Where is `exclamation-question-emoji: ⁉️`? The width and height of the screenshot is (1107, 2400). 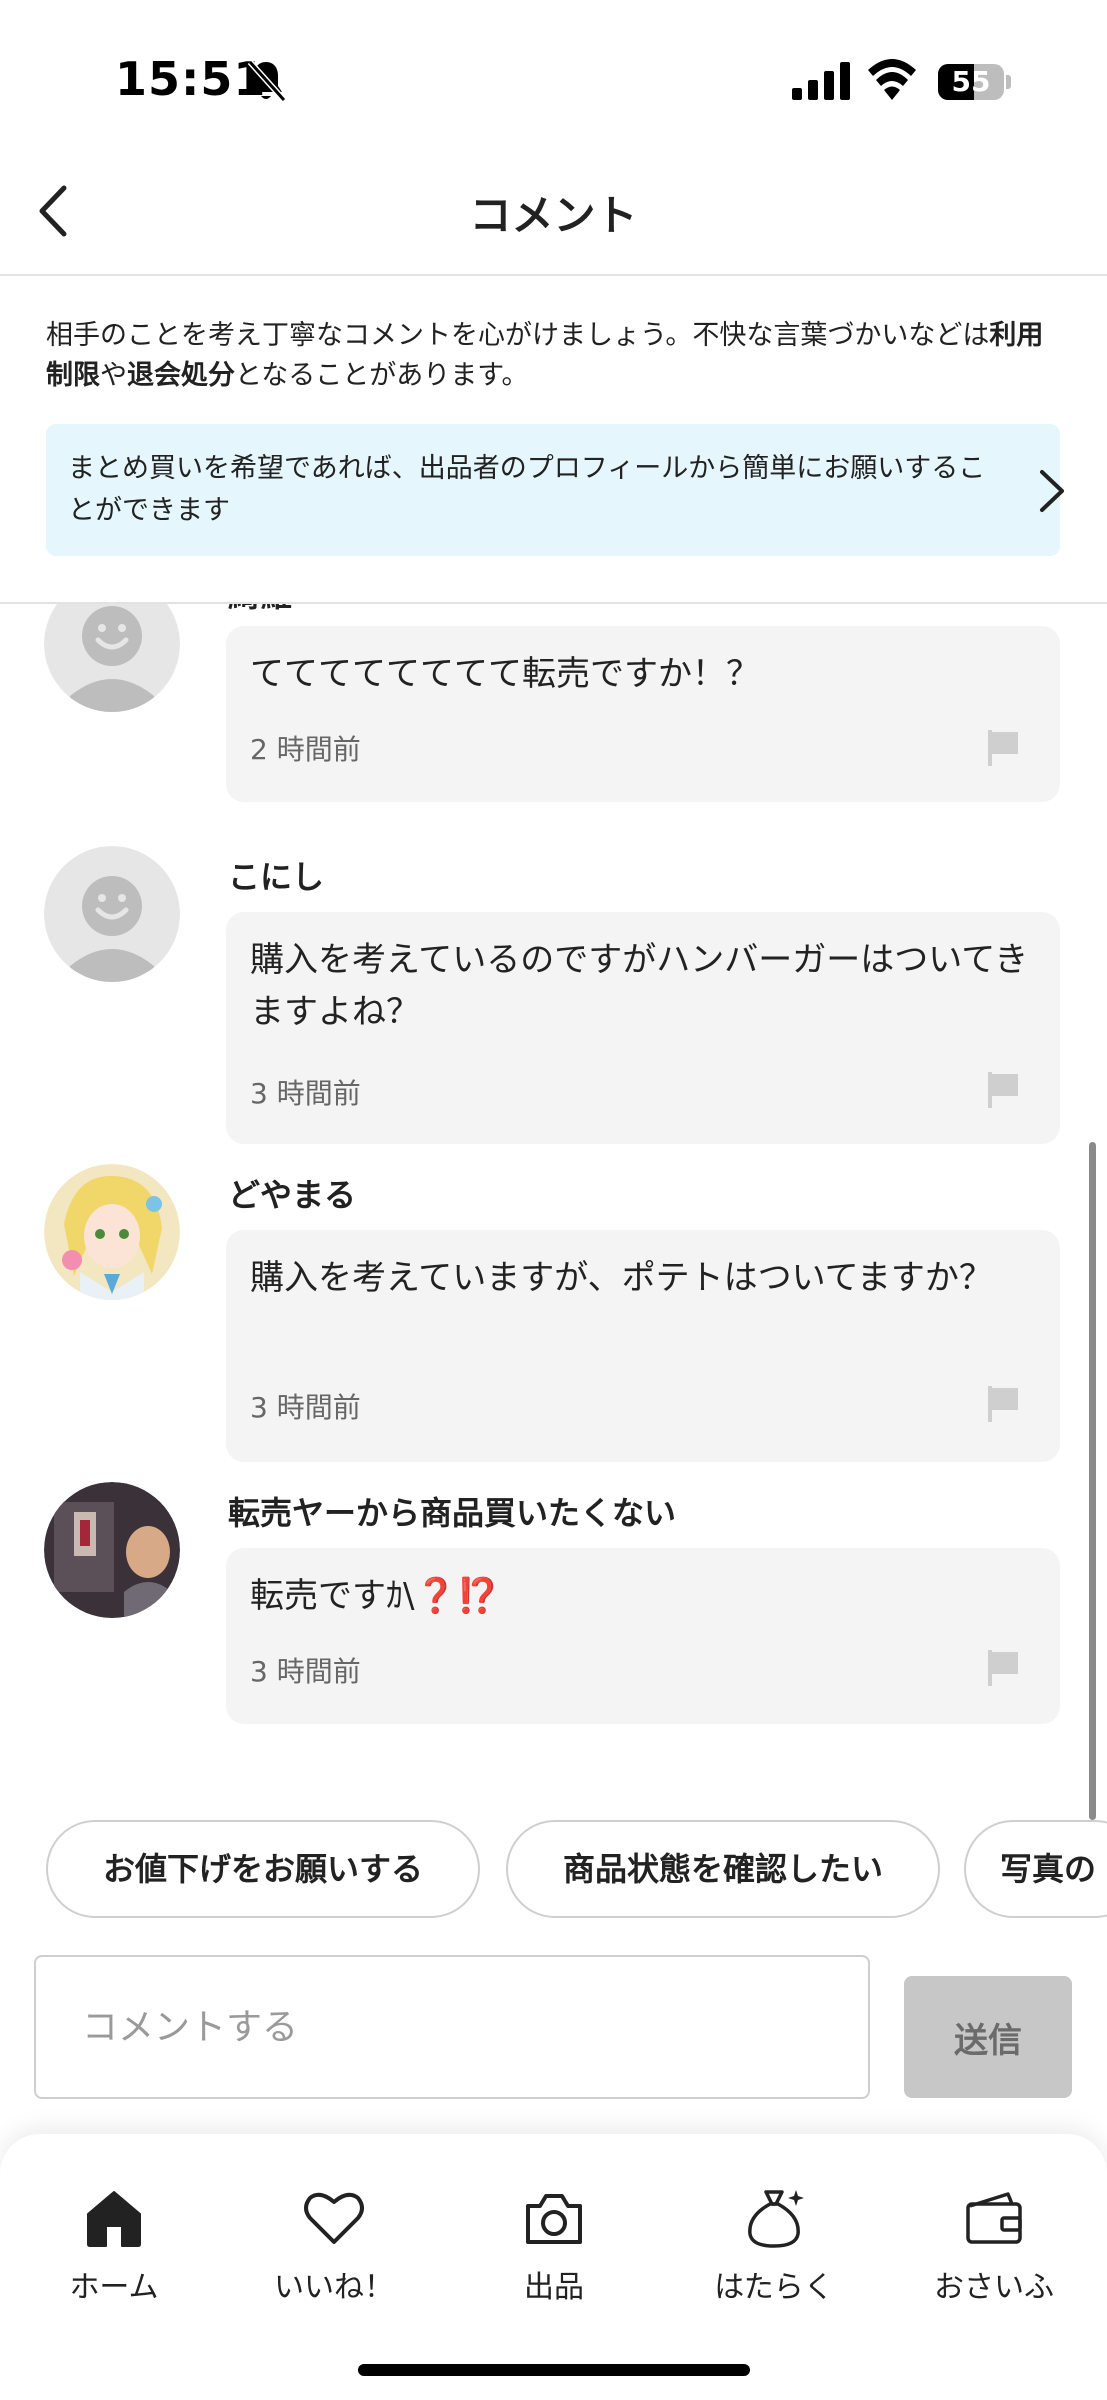
exclamation-question-emoji: ⁉️ is located at coordinates (478, 1596).